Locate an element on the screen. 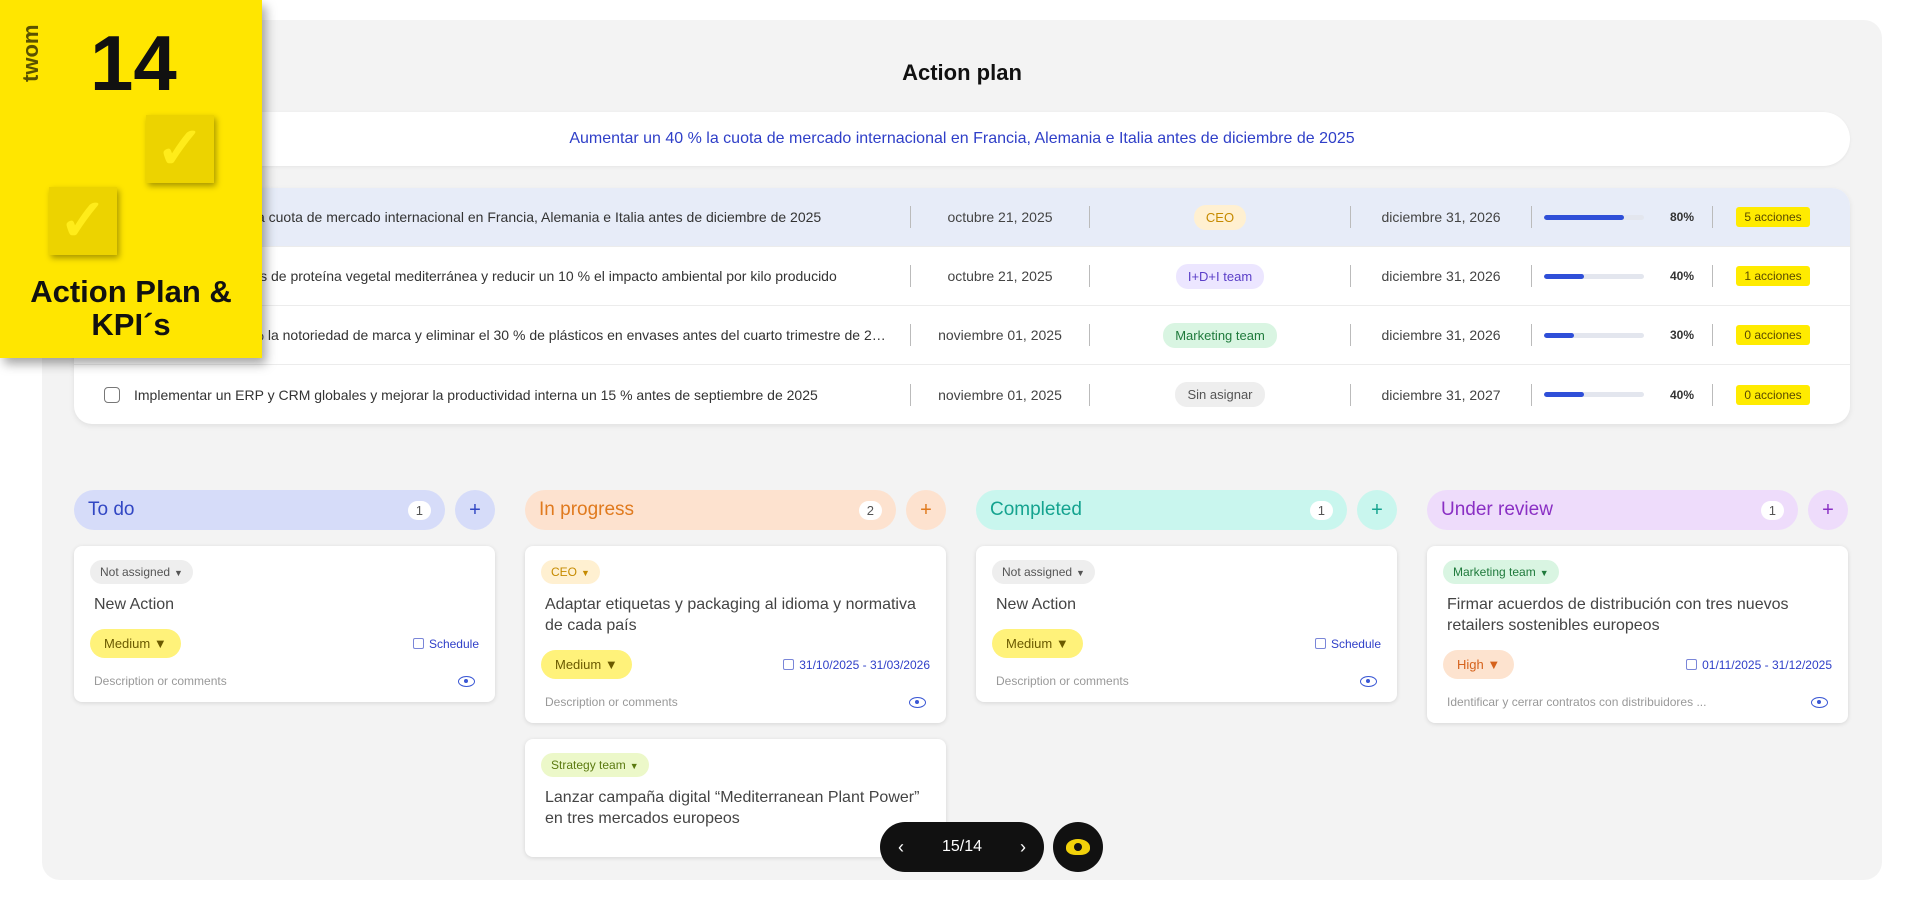 The height and width of the screenshot is (899, 1910). owner-badge: Sin asignar is located at coordinates (1220, 394).